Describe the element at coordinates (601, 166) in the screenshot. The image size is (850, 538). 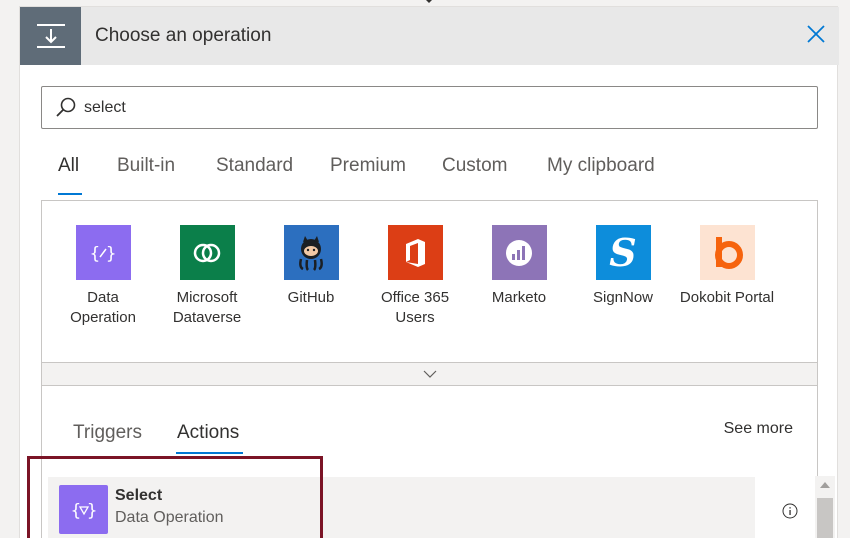
I see `tab-my-clipboard: My clipboard` at that location.